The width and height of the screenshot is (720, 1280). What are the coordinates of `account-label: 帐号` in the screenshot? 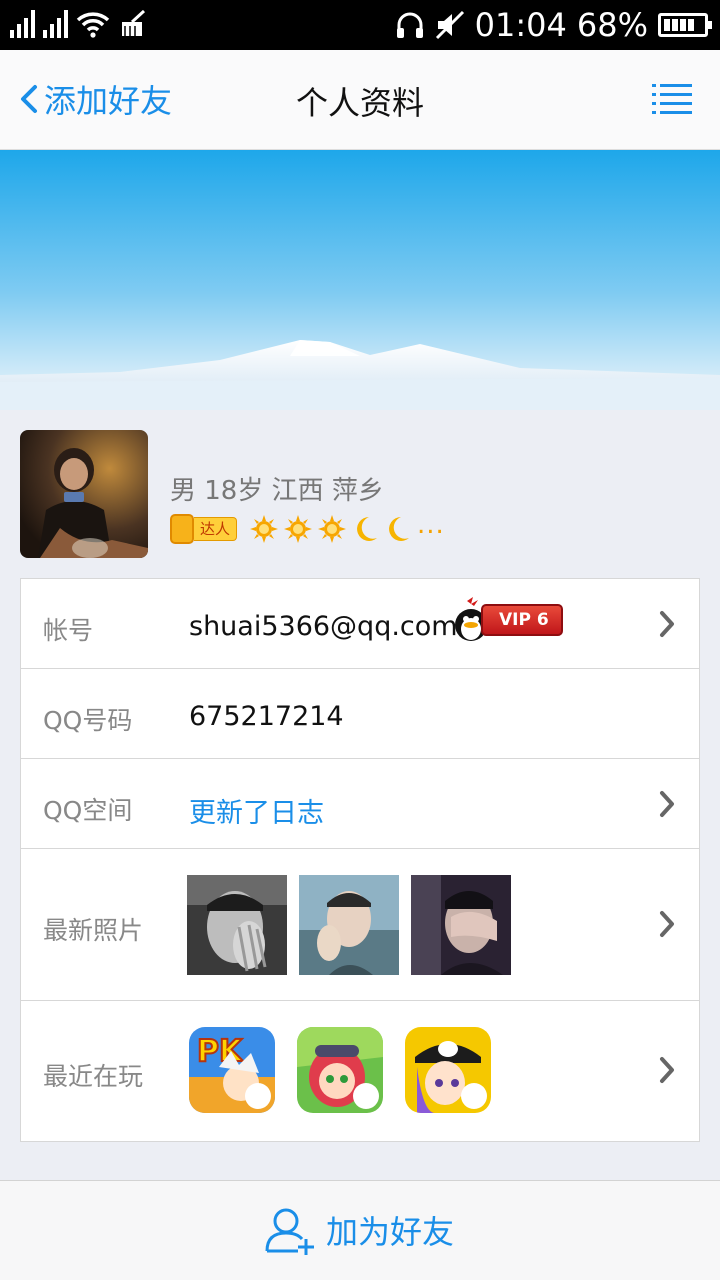 It's located at (68, 630).